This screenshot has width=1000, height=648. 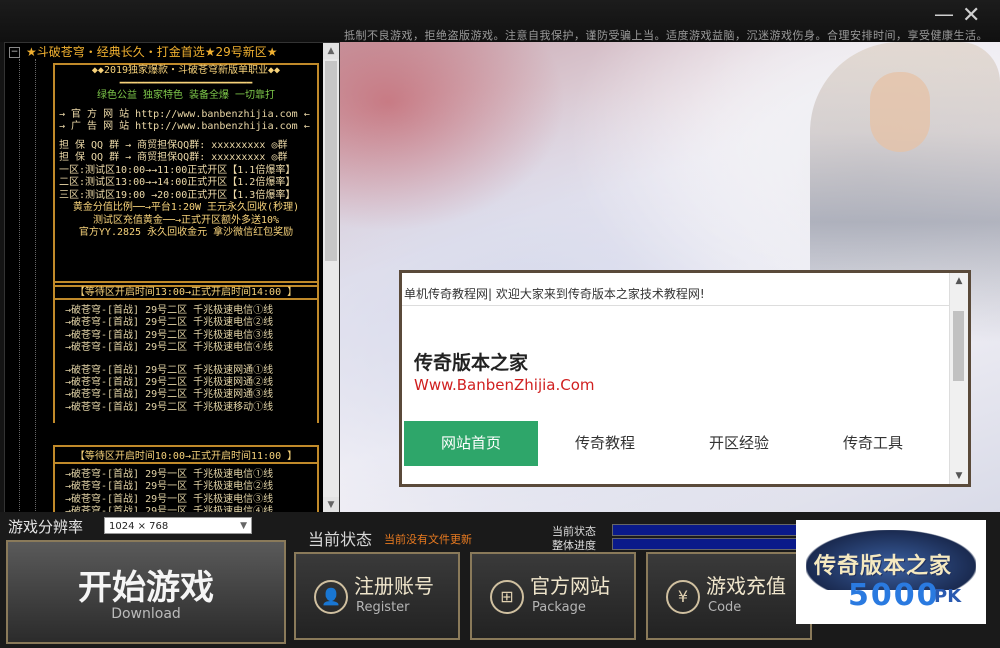 What do you see at coordinates (739, 443) in the screenshot?
I see `nav-item: 开区经验` at bounding box center [739, 443].